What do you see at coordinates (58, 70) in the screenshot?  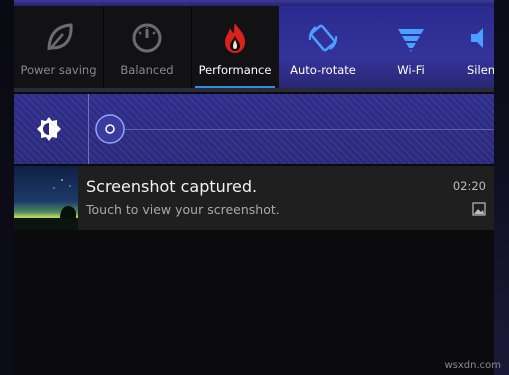 I see `toggle-label: Power saving` at bounding box center [58, 70].